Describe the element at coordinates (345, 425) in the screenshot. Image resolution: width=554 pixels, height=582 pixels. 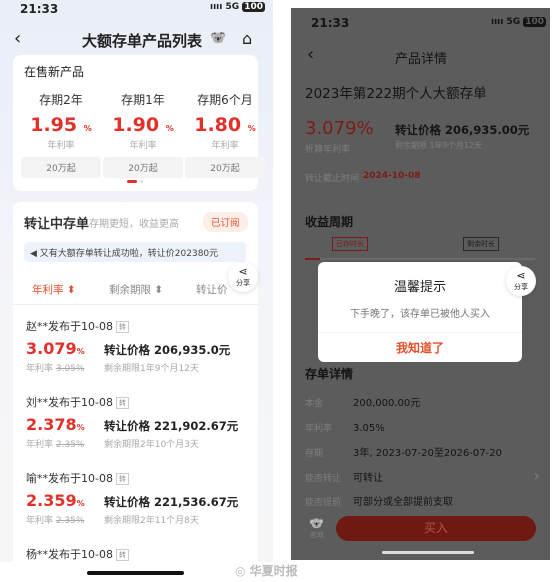
I see `detail-row: 年利率 3.05%` at that location.